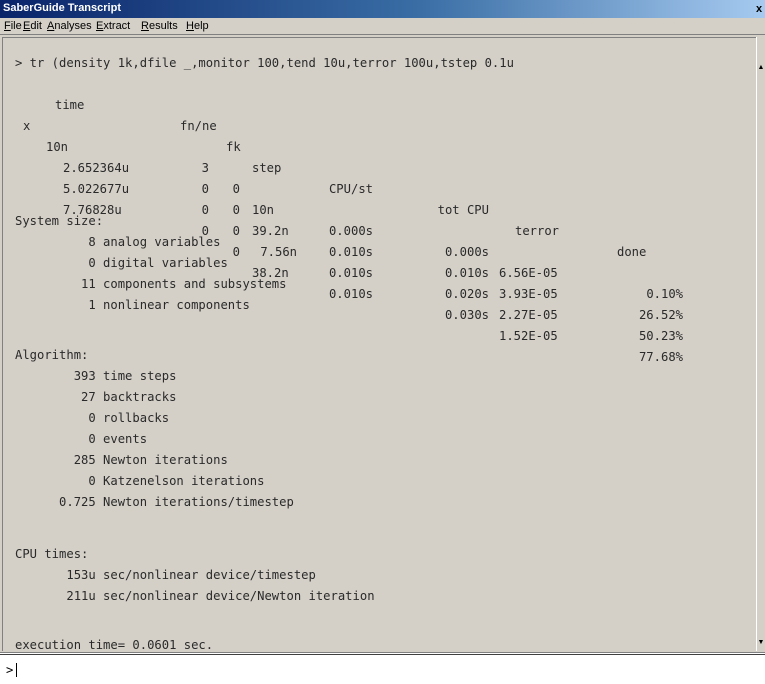 The image size is (765, 684). I want to click on menu-file-mnemonic: F, so click(7, 26).